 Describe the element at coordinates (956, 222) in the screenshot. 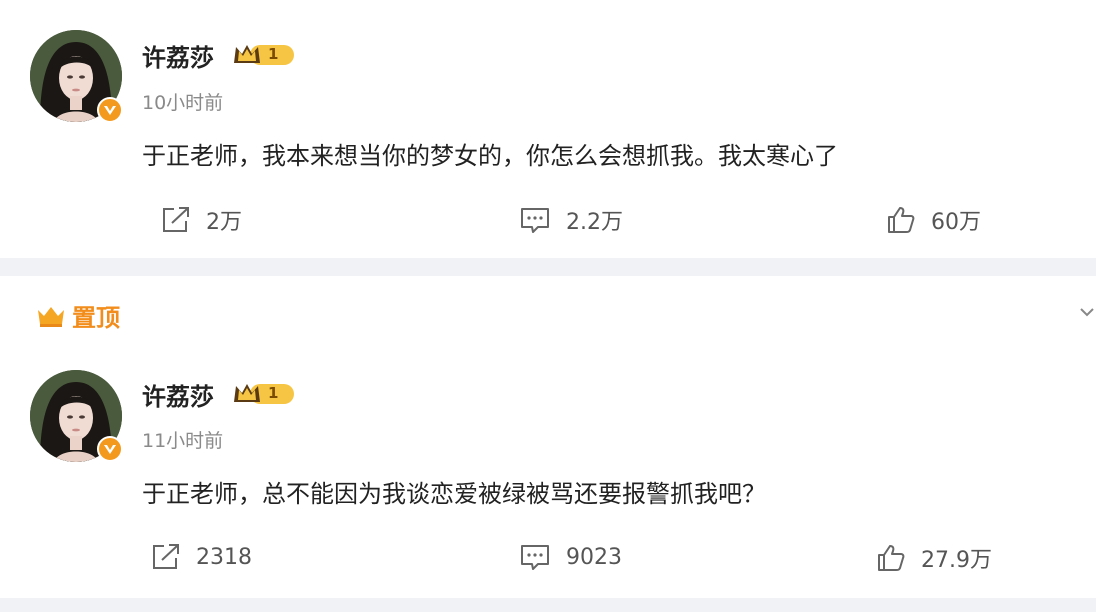

I see `like-count: 60万` at that location.